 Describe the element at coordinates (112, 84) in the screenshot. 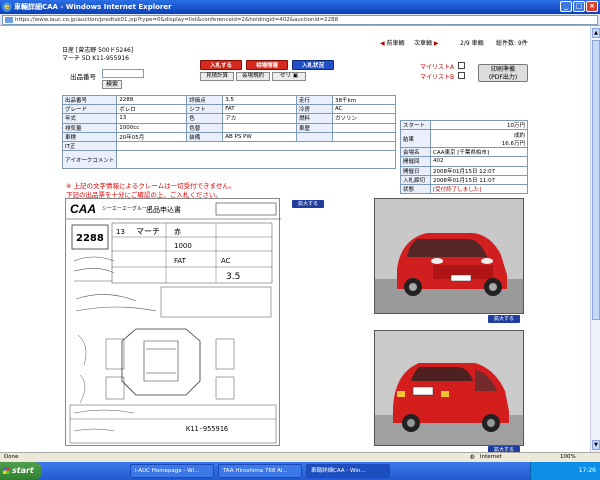

I see `search-button: 検索` at that location.